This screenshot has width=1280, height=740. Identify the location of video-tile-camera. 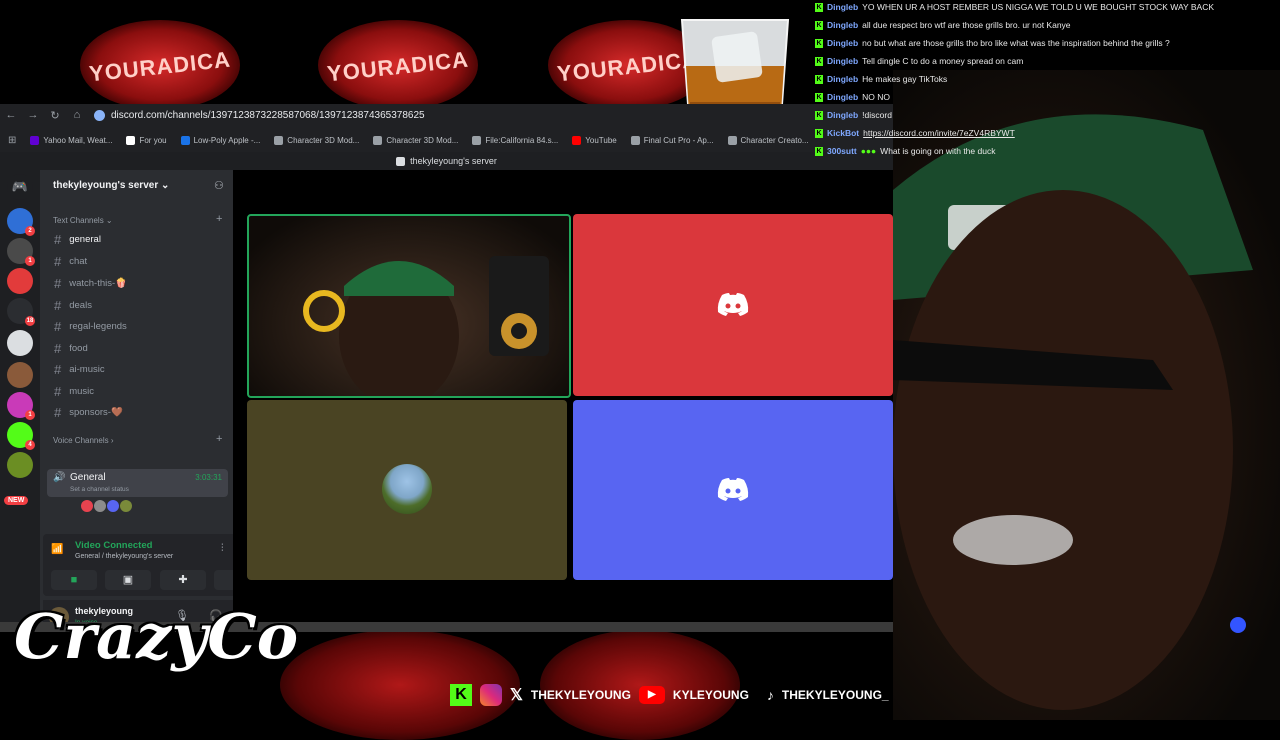
(409, 306).